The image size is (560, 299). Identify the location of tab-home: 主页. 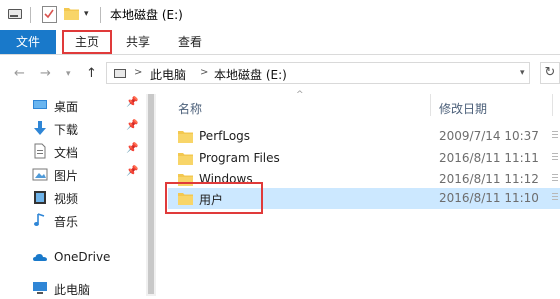
(87, 42).